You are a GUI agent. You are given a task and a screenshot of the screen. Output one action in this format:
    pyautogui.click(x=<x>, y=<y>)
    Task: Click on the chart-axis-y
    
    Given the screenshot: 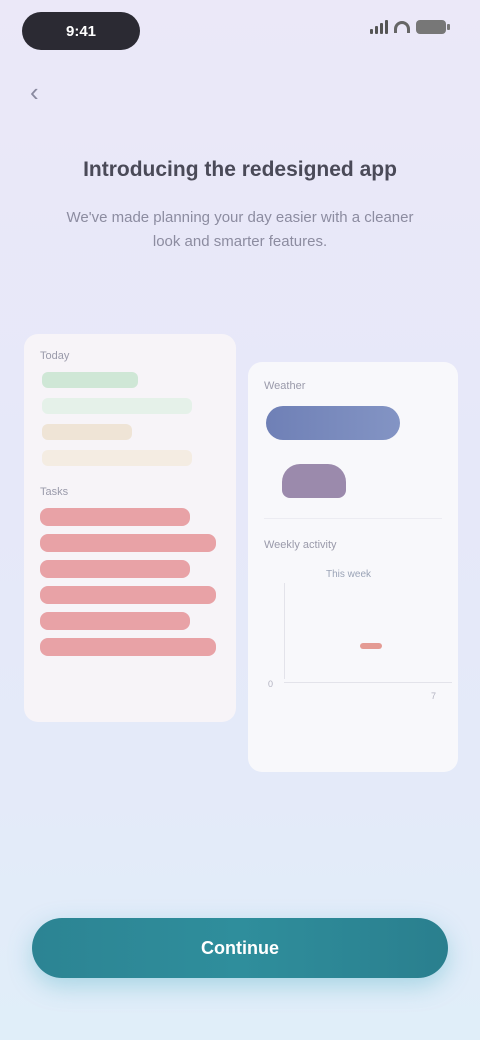 What is the action you would take?
    pyautogui.click(x=284, y=631)
    